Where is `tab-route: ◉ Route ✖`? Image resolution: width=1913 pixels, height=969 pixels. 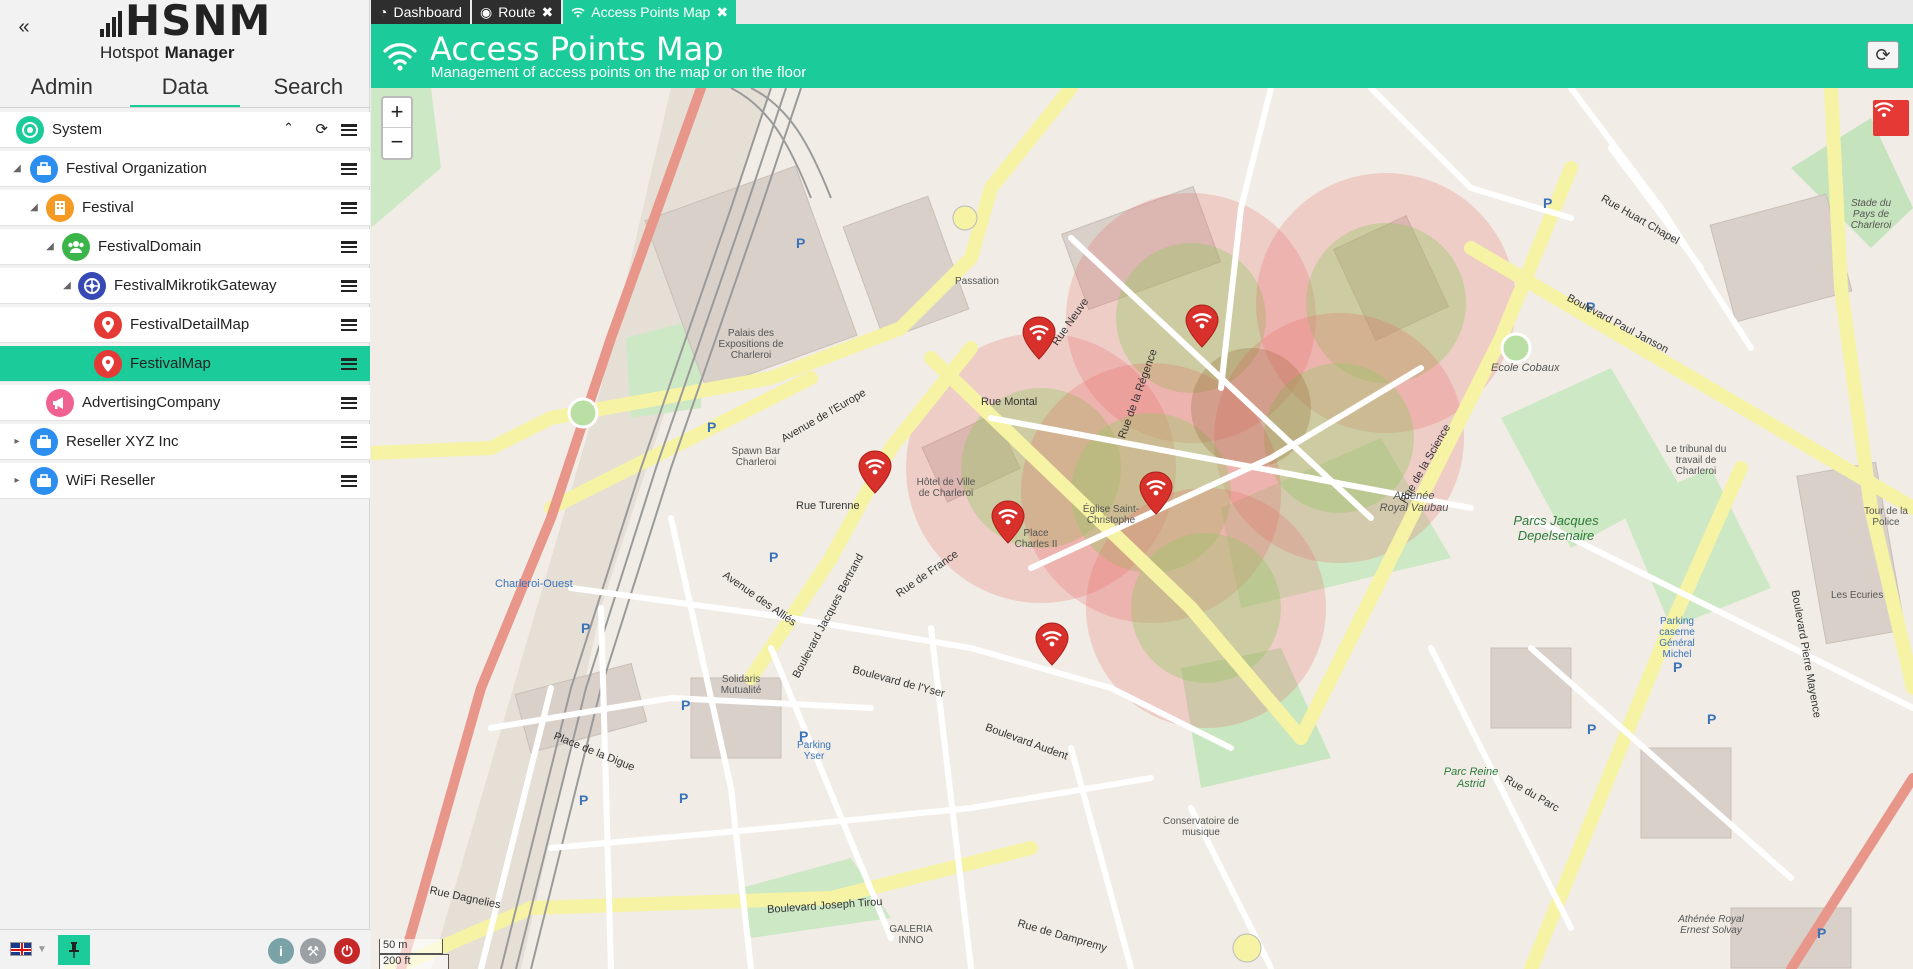 tab-route: ◉ Route ✖ is located at coordinates (516, 12).